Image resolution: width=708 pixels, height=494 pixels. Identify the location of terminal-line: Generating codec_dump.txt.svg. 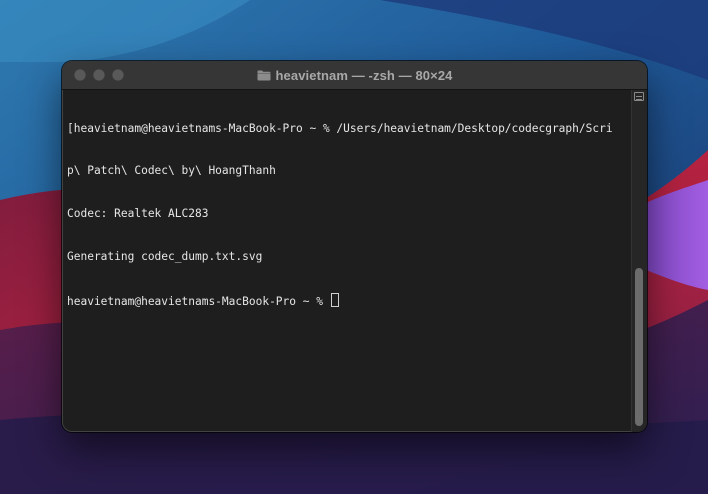
(165, 257).